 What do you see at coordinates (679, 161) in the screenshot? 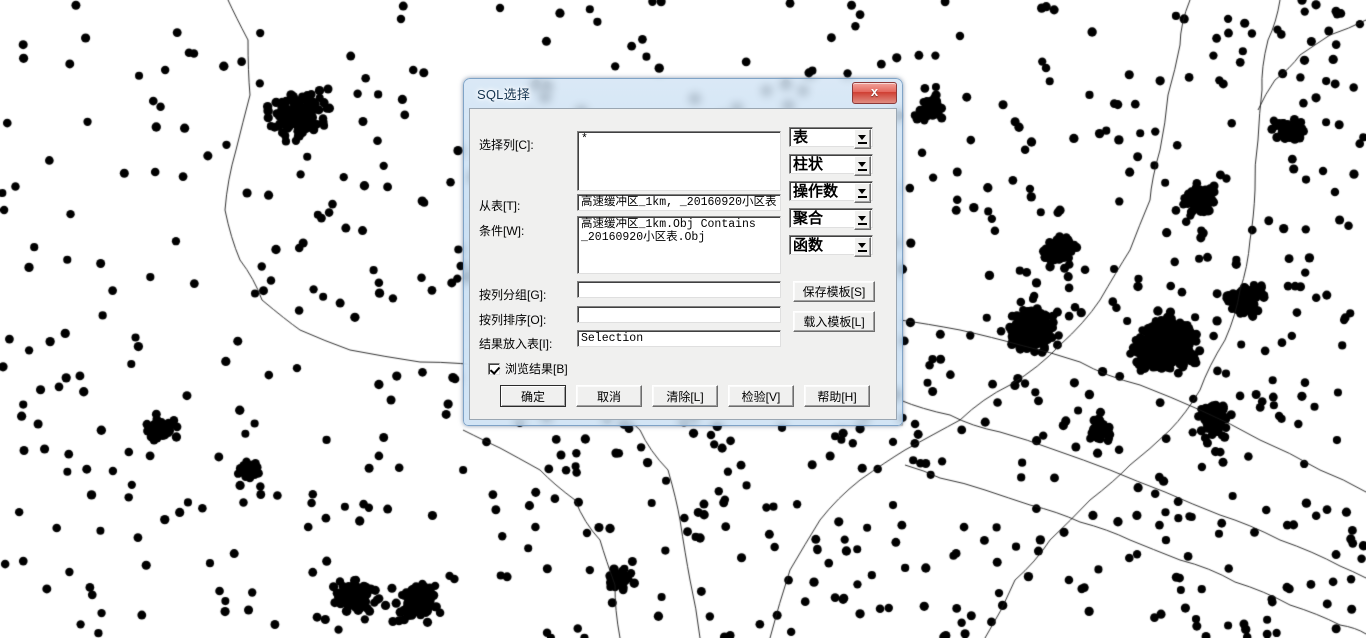
I see `select-columns-textarea: *` at bounding box center [679, 161].